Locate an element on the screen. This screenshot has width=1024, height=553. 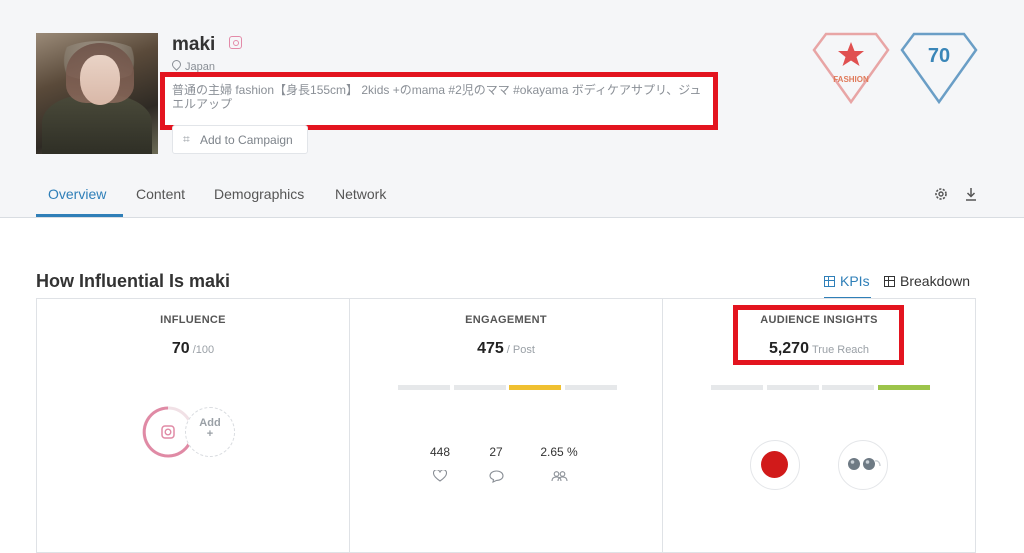
engagement-value: 475/ Post is located at coordinates (506, 348).